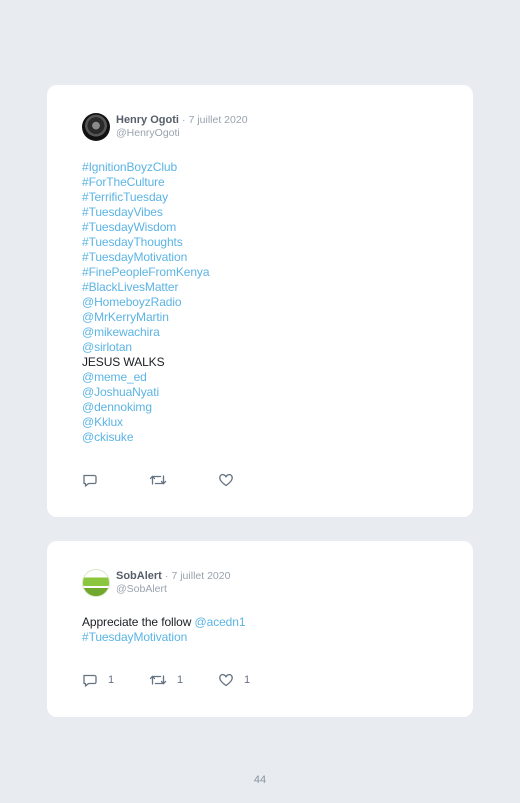 Image resolution: width=520 pixels, height=803 pixels. I want to click on tweet-link: @ckisuke, so click(145, 437).